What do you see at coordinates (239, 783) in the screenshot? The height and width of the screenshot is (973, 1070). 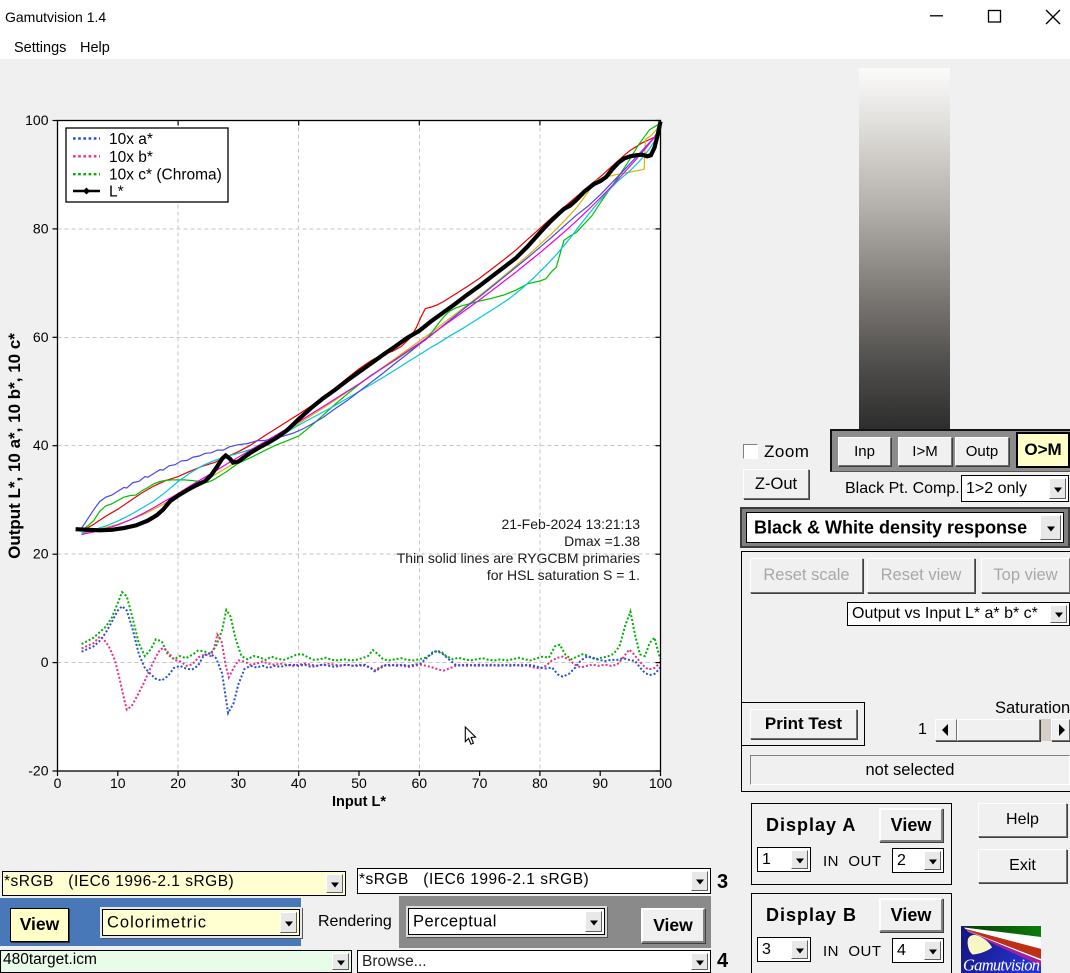 I see `svg-text: 30` at bounding box center [239, 783].